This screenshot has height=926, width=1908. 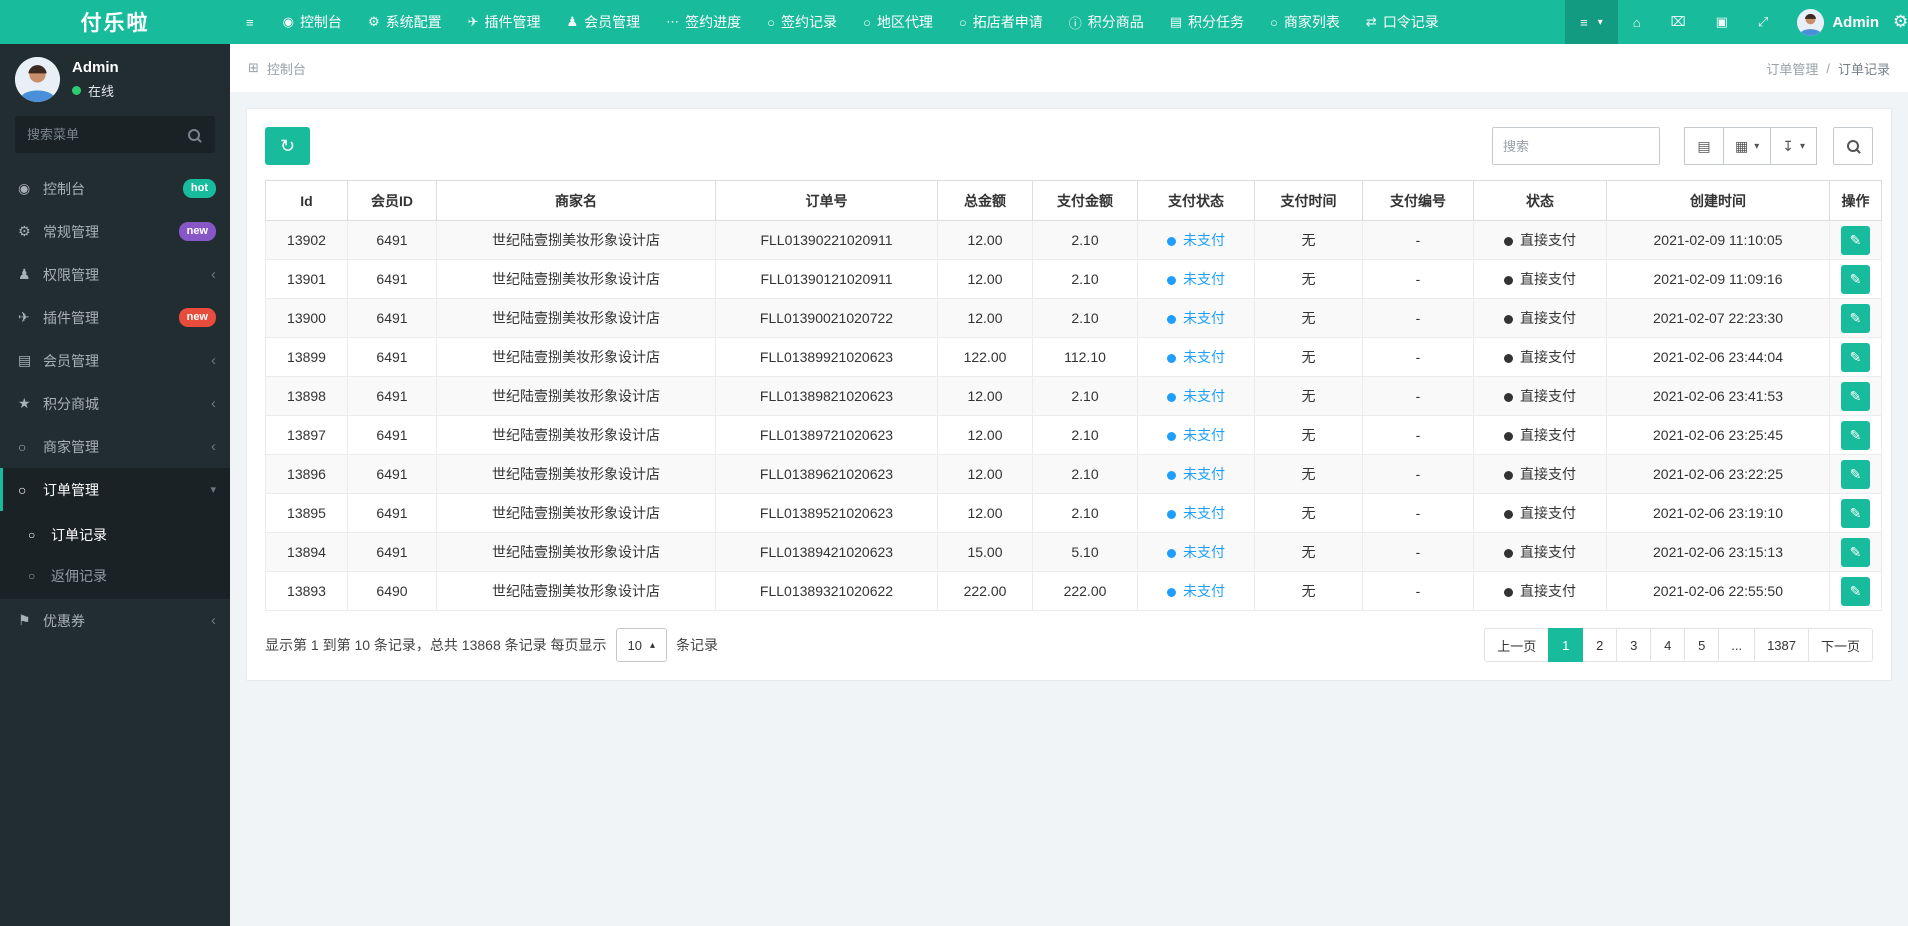 I want to click on page-button-2: 2, so click(x=1600, y=645).